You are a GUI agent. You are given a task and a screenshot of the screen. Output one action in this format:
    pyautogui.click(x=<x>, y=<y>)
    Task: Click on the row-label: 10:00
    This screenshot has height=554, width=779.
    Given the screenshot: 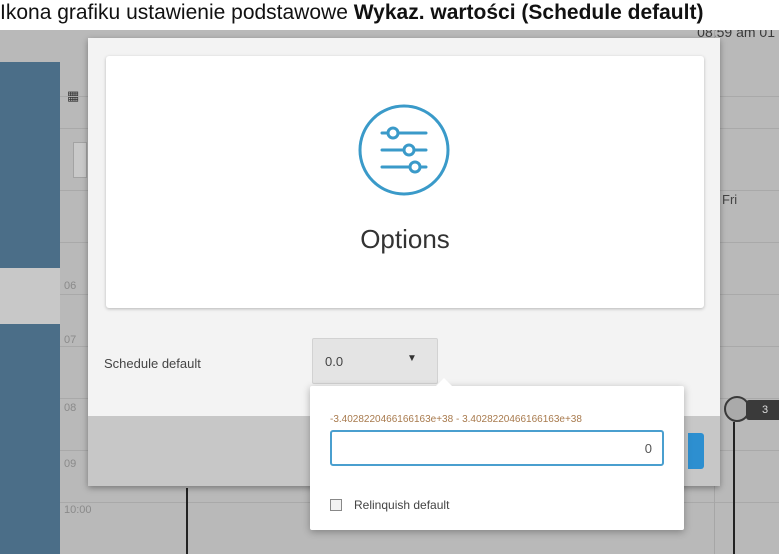 What is the action you would take?
    pyautogui.click(x=78, y=510)
    